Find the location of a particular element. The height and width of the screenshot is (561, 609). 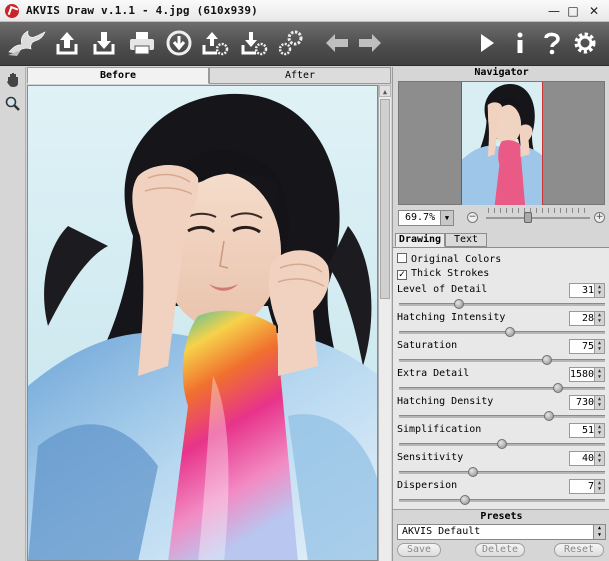

param-label: Hatching Intensity is located at coordinates (451, 317).